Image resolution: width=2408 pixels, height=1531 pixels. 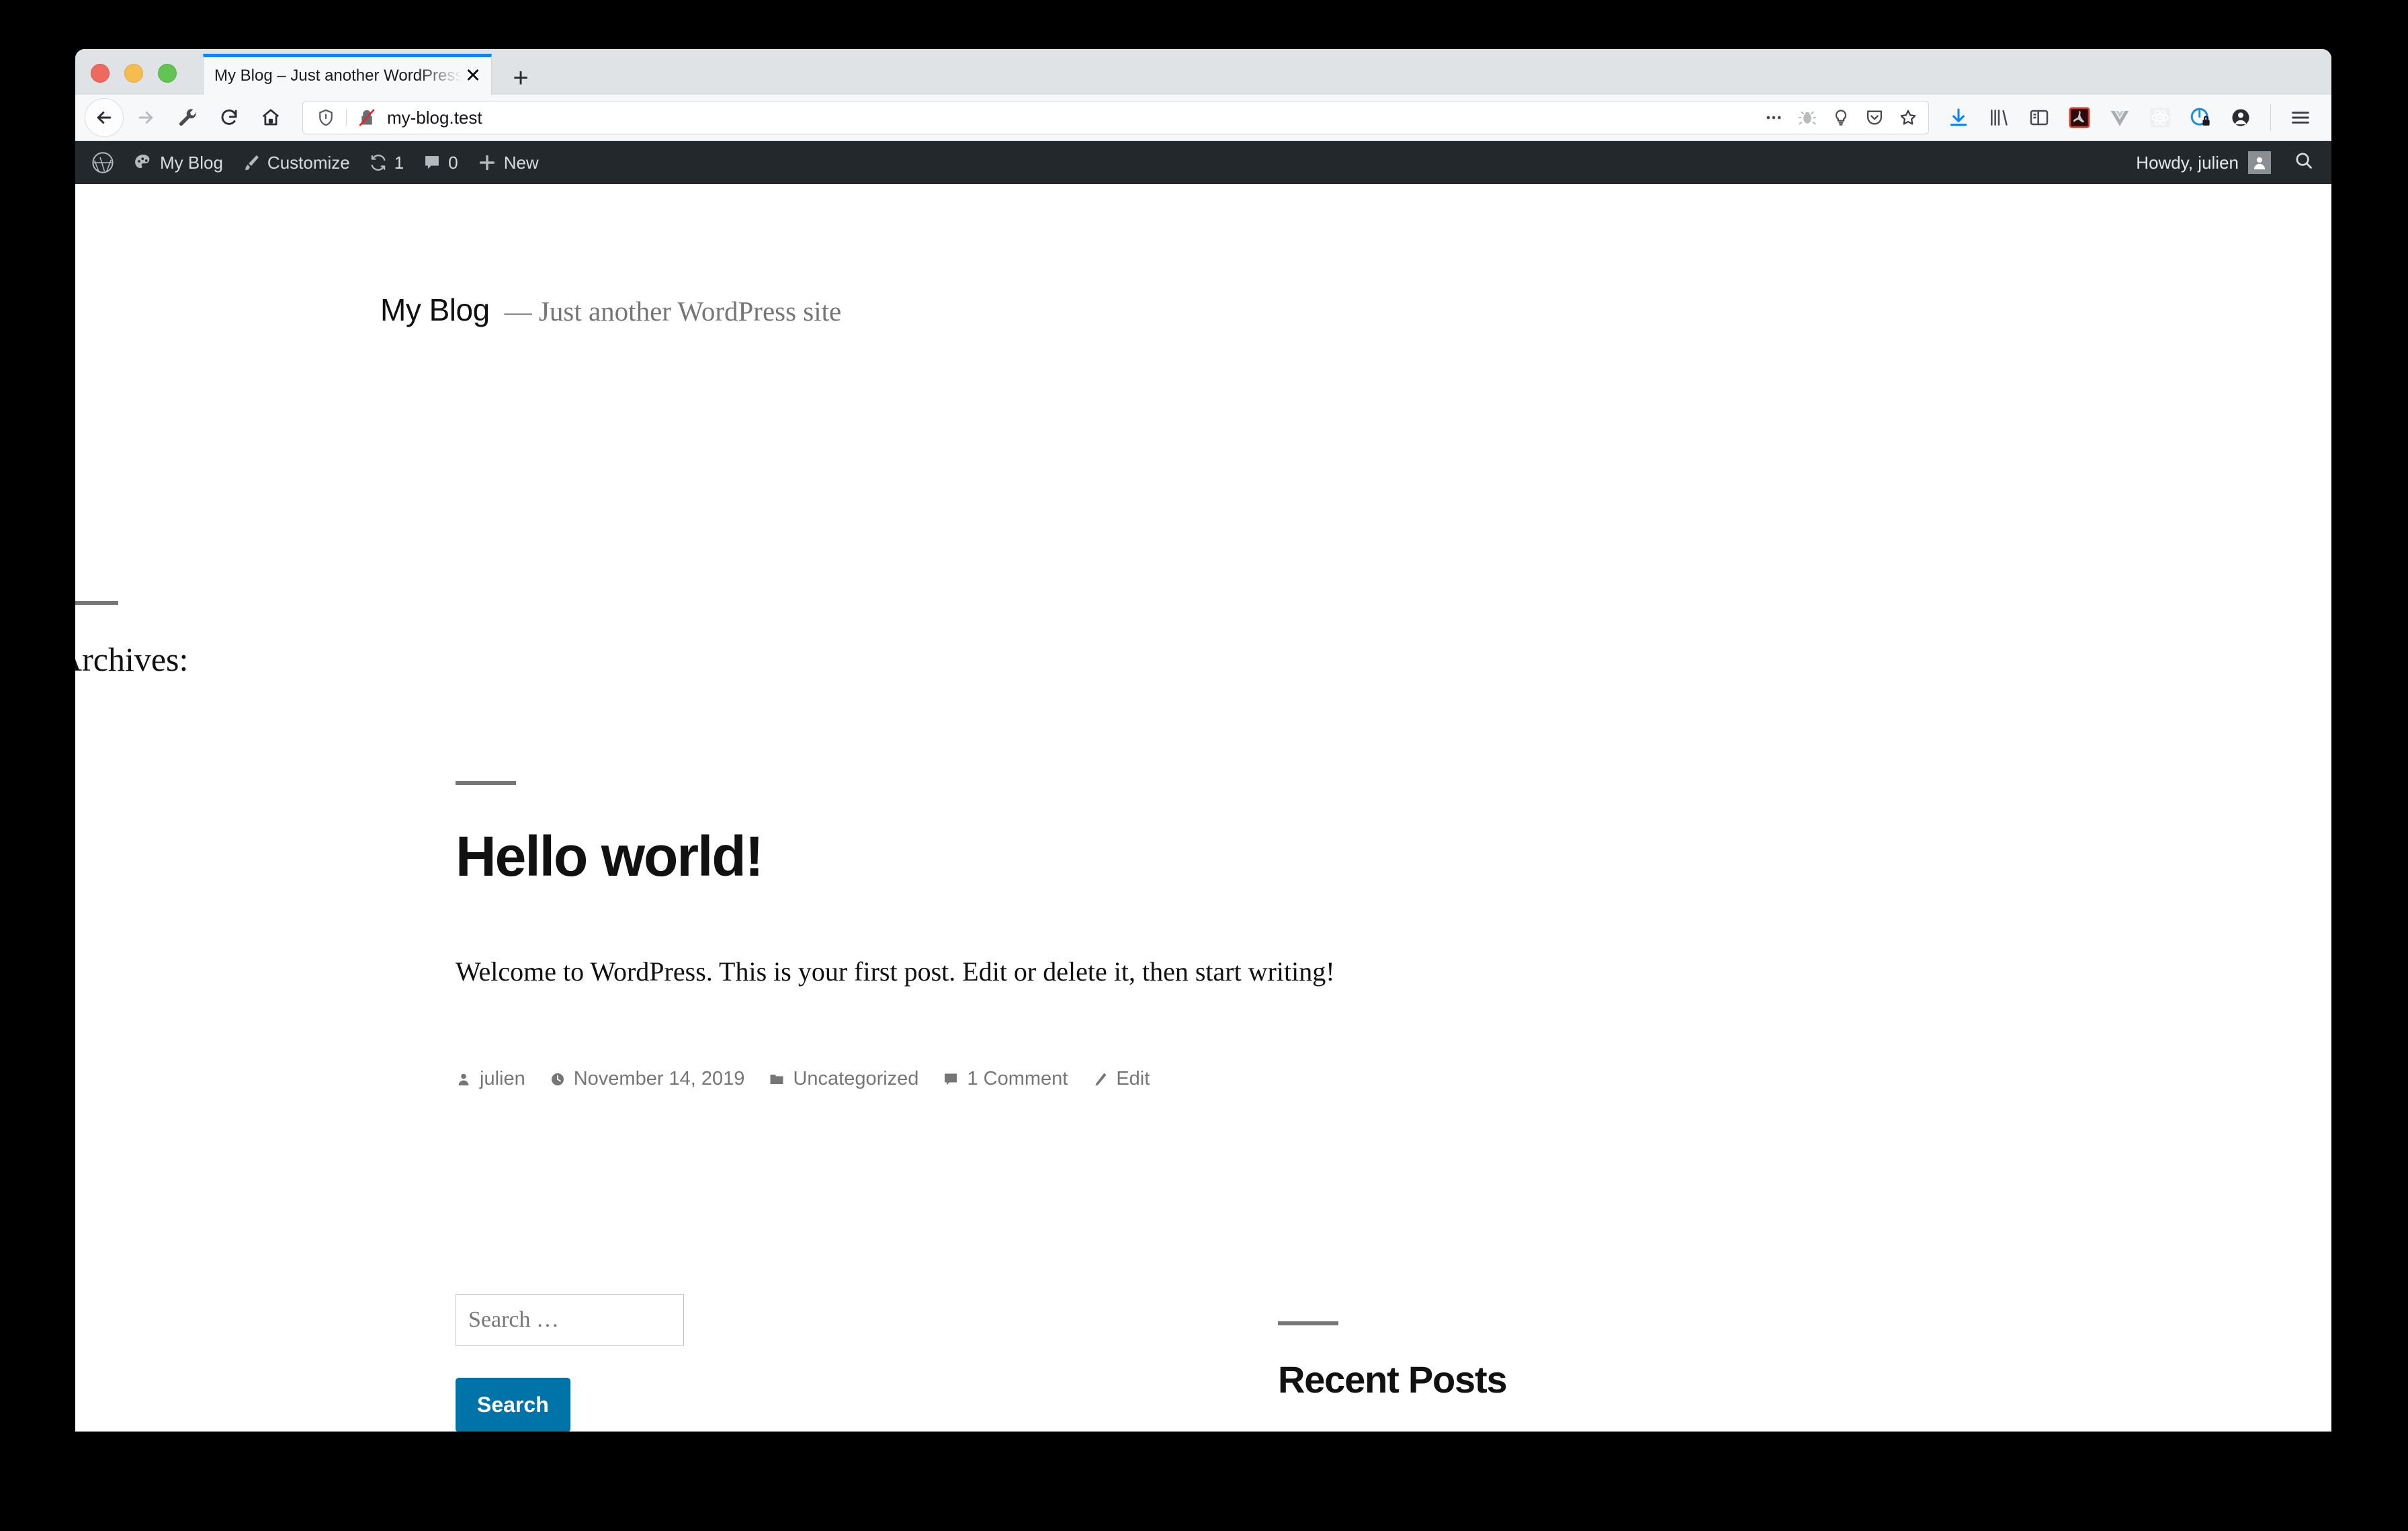 I want to click on site-title: My Blog, so click(x=435, y=310).